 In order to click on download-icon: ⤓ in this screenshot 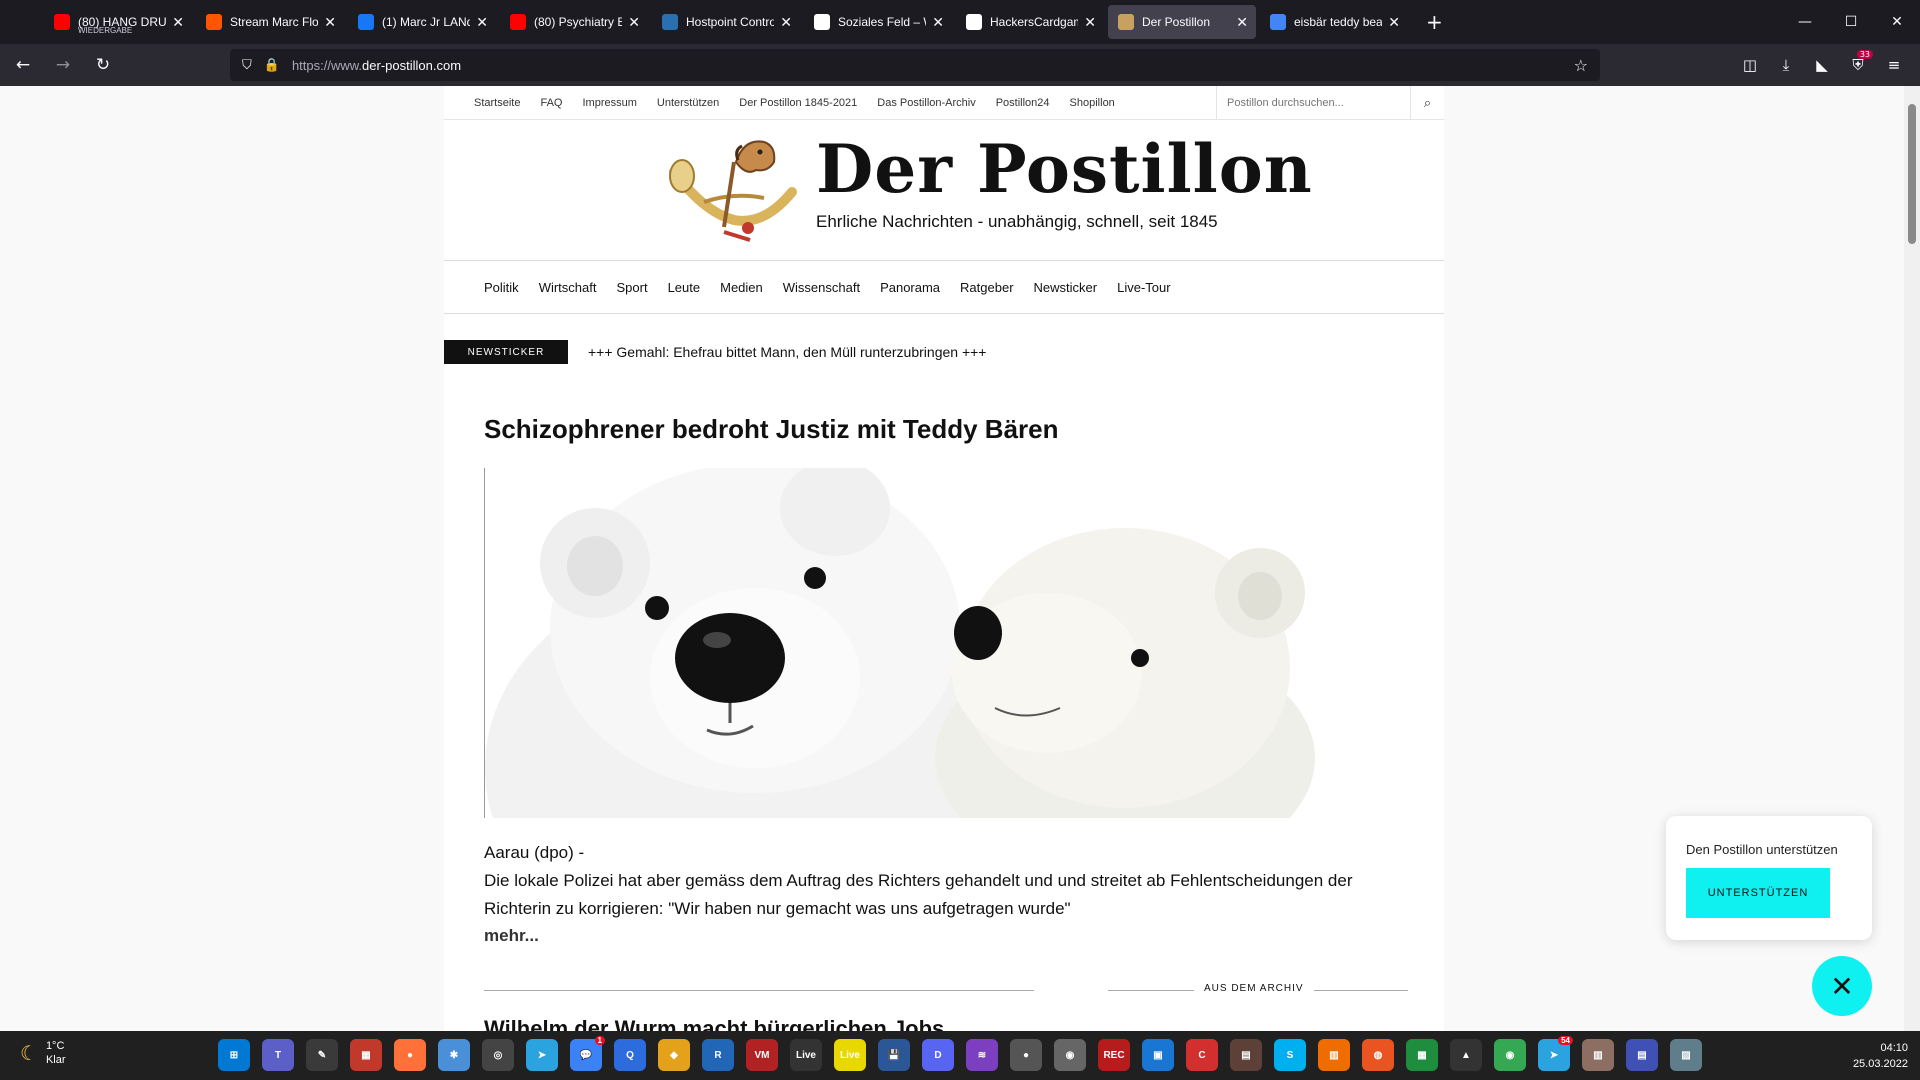, I will do `click(1786, 65)`.